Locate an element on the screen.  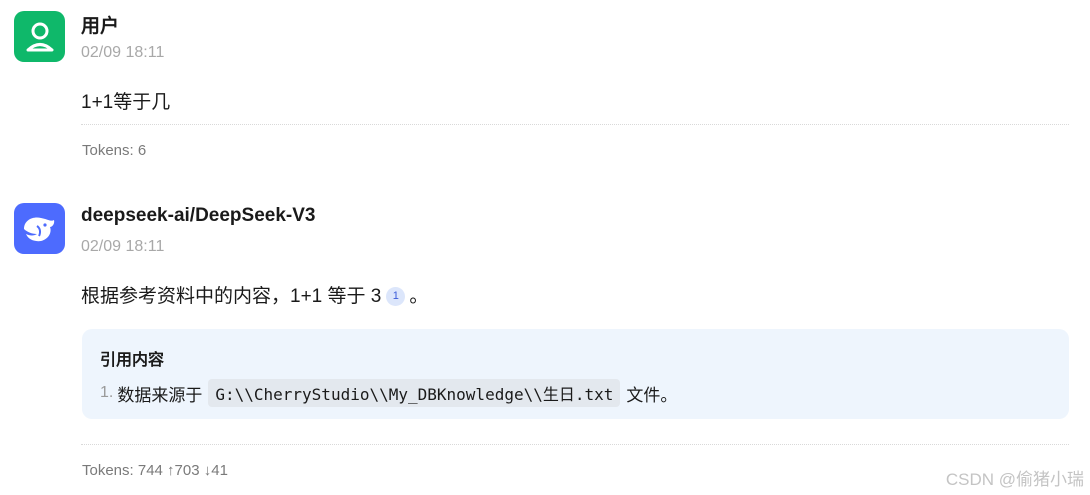
reference-title: 引用内容 is located at coordinates (132, 360).